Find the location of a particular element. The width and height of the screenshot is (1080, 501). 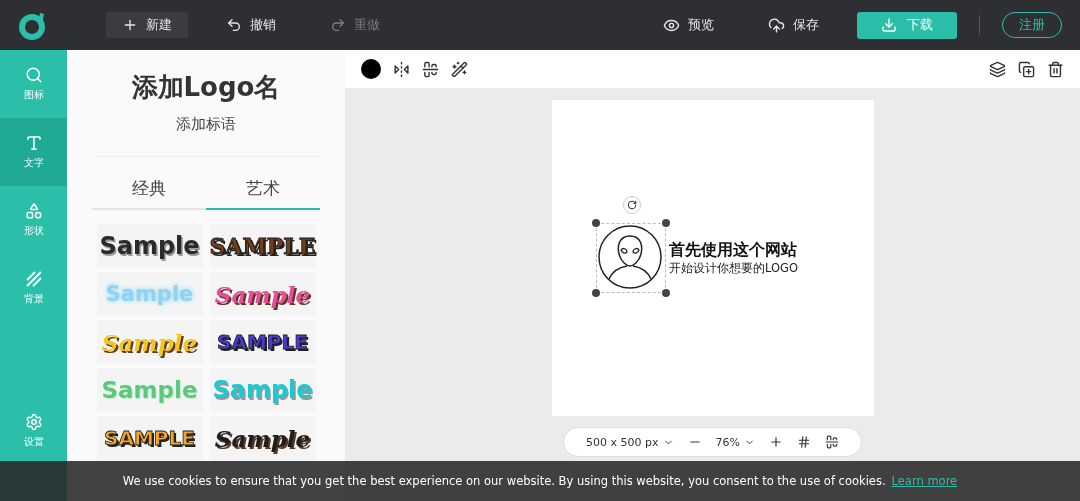

layers-icon is located at coordinates (997, 69).